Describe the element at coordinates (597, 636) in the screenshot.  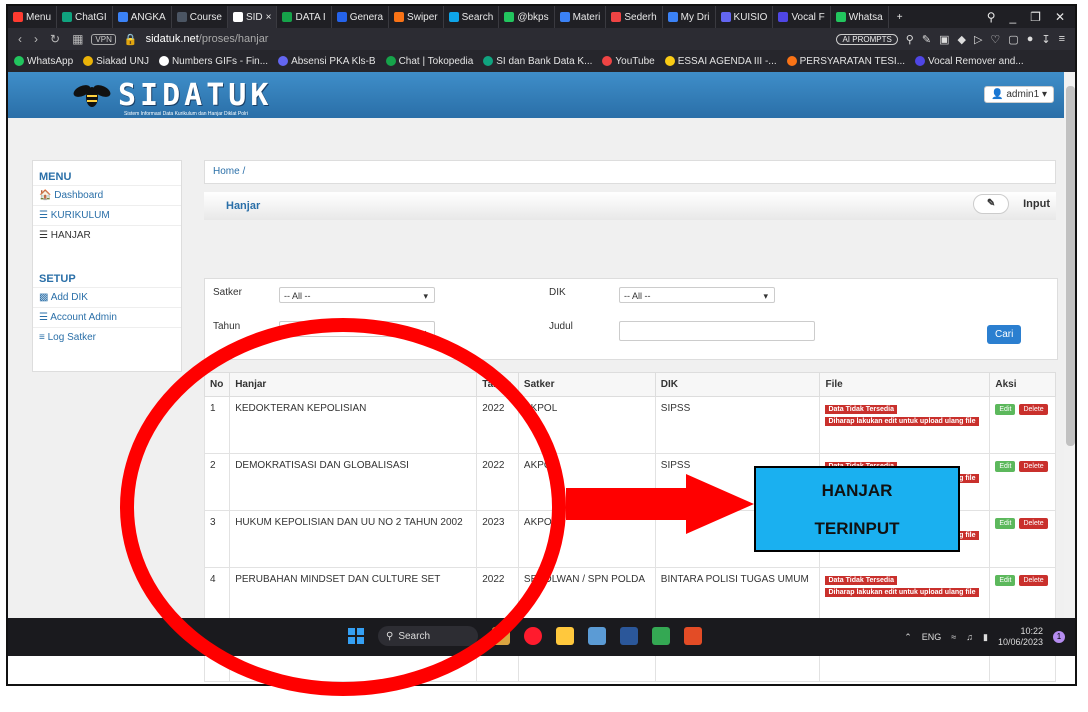
I see `app-icon` at that location.